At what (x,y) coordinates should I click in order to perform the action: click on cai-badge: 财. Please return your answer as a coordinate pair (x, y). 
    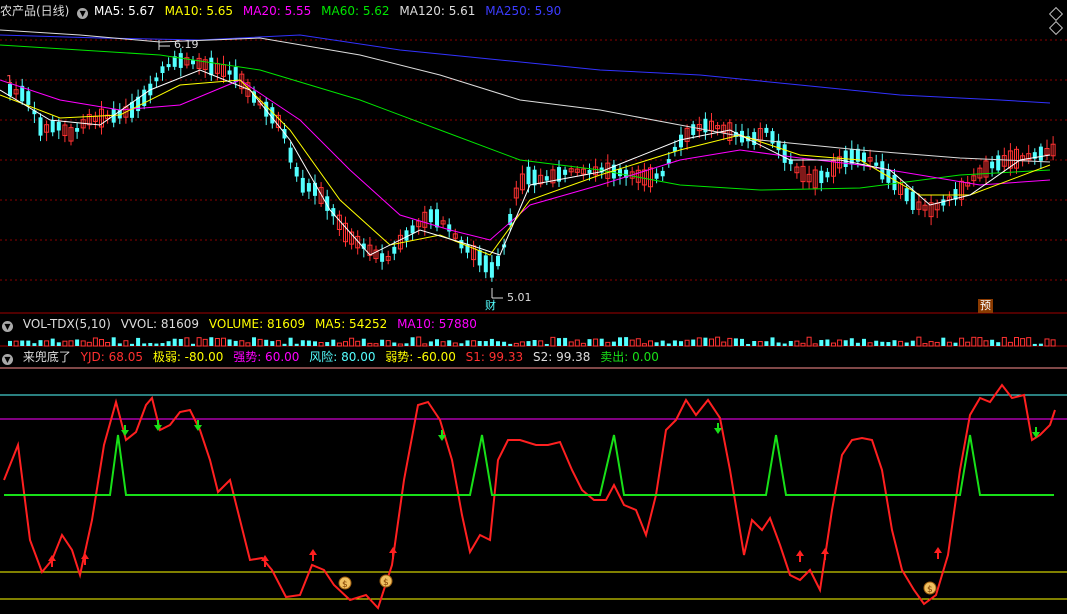
    Looking at the image, I should click on (490, 306).